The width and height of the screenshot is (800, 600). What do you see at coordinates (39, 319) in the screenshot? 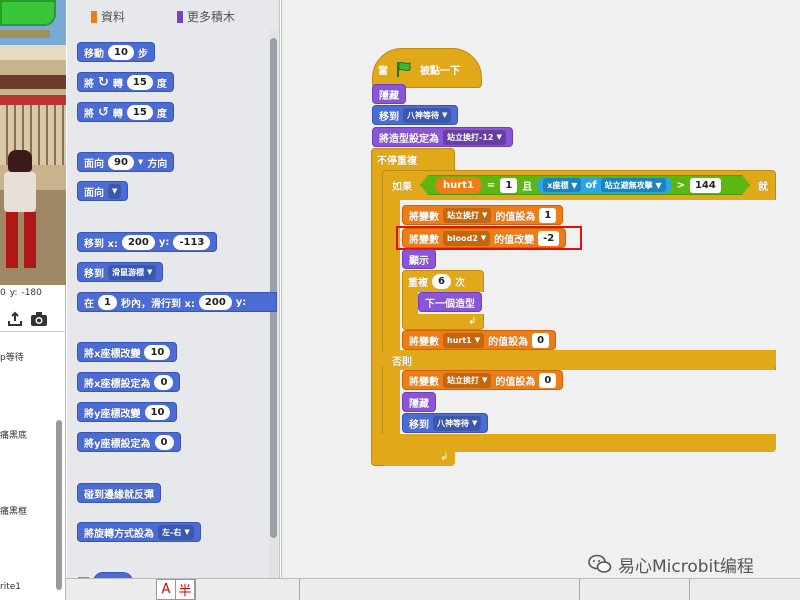
I see `camera-icon` at bounding box center [39, 319].